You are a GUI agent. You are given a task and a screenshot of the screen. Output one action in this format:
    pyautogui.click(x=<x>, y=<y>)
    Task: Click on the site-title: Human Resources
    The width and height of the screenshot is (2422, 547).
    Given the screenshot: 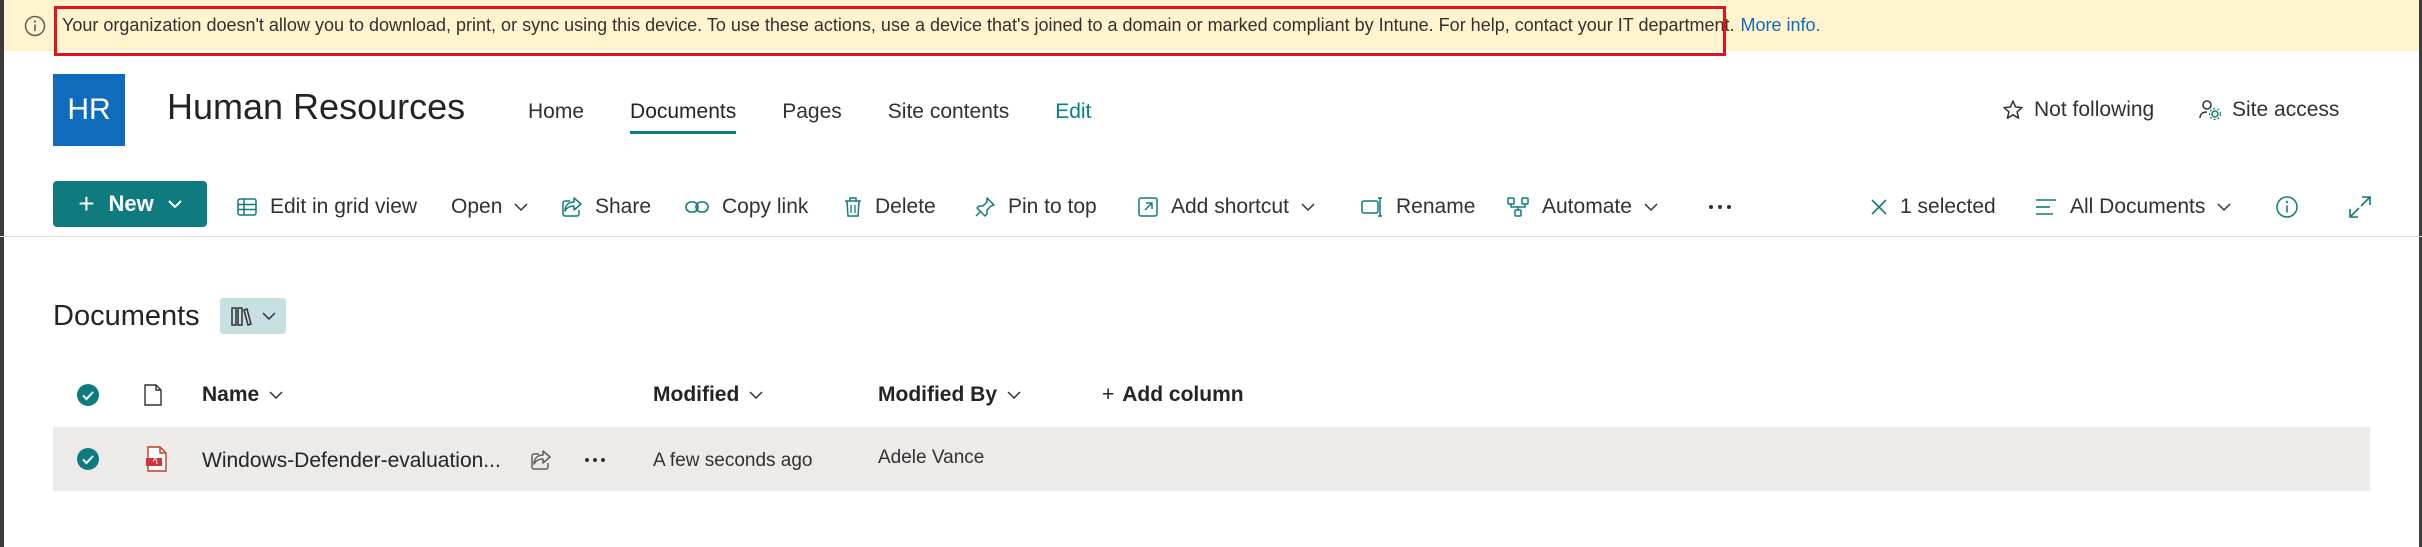 What is the action you would take?
    pyautogui.click(x=316, y=107)
    